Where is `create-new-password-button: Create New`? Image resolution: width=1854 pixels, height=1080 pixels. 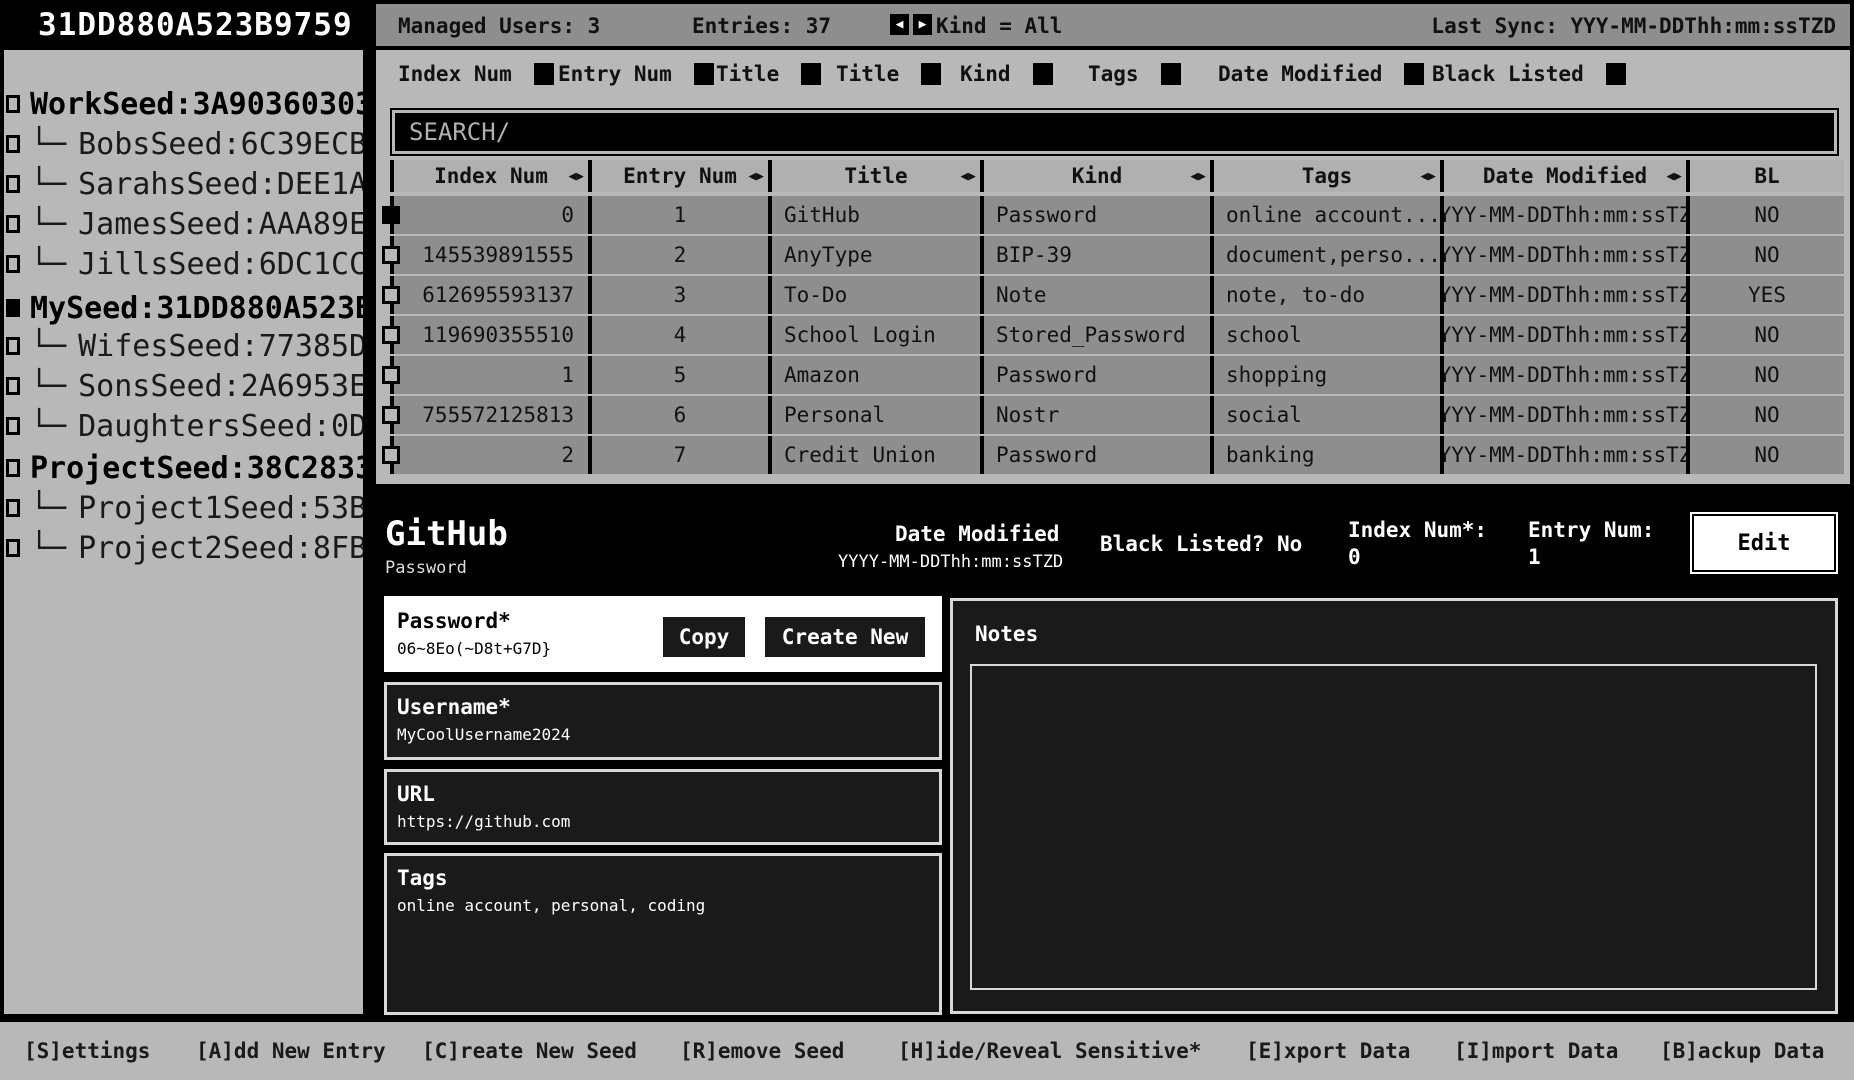 create-new-password-button: Create New is located at coordinates (845, 637).